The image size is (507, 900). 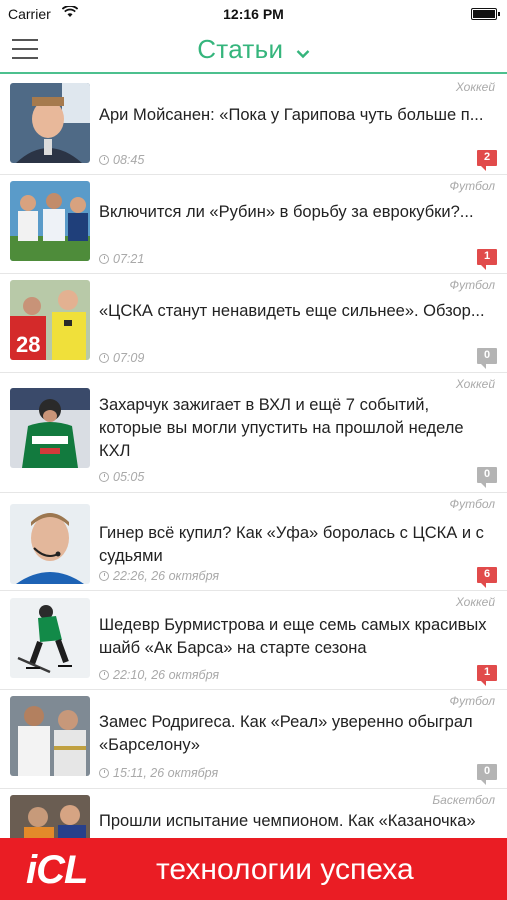 What do you see at coordinates (50, 544) in the screenshot?
I see `referee-headset-icon` at bounding box center [50, 544].